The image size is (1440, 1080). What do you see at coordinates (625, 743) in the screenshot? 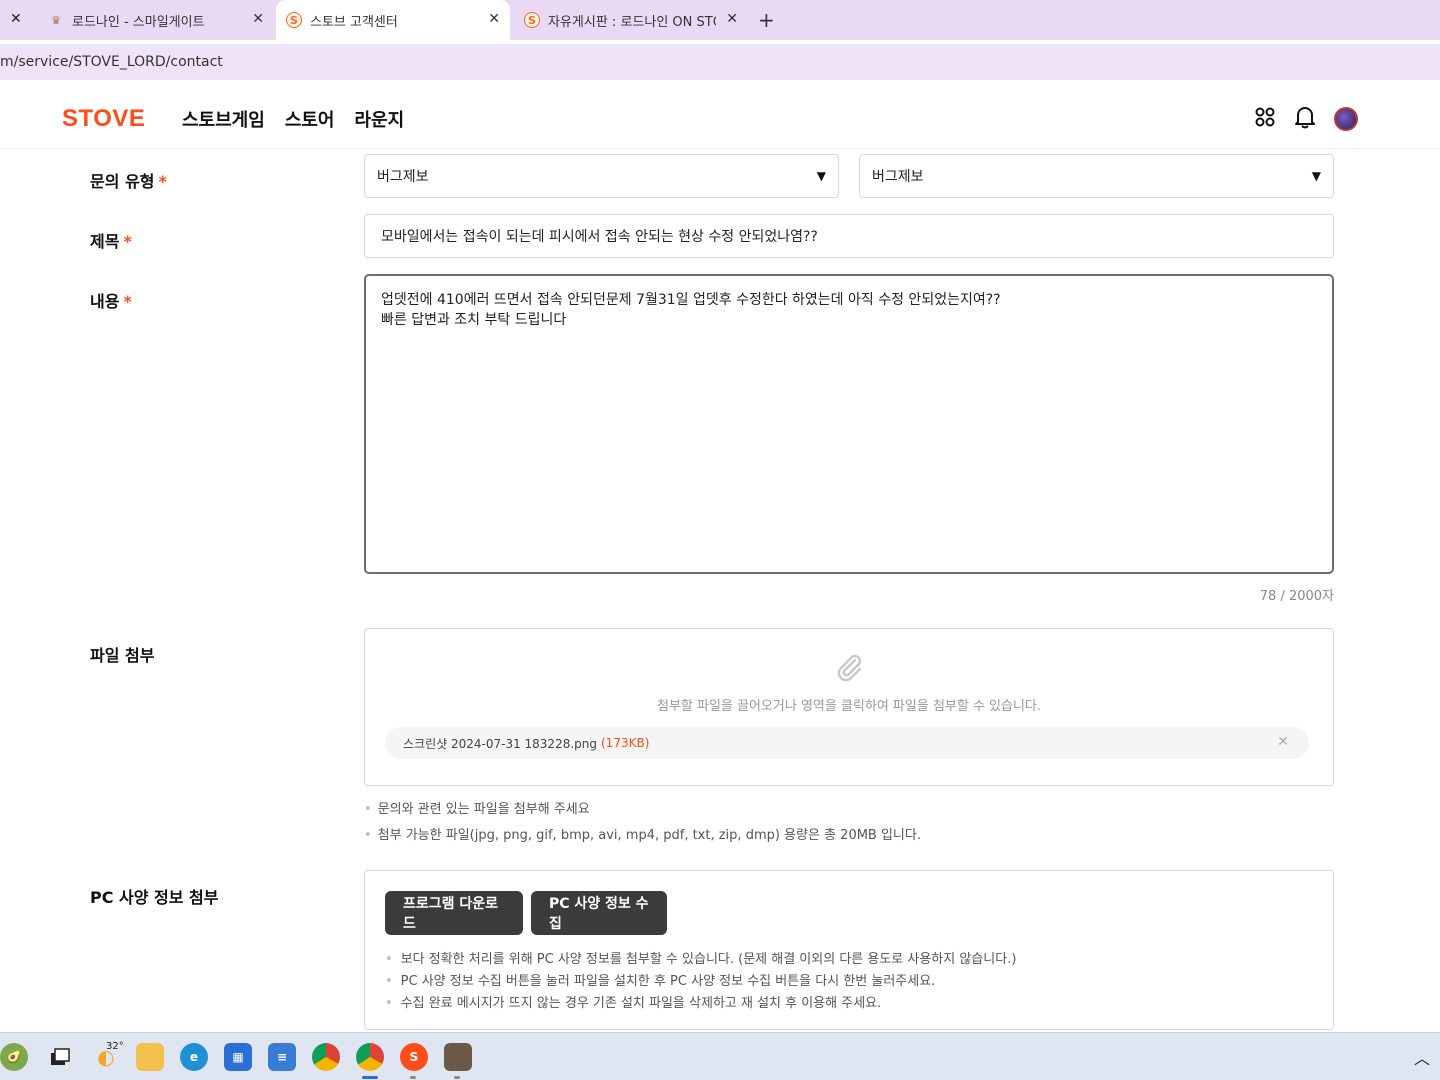
I see `file-size: (173KB)` at bounding box center [625, 743].